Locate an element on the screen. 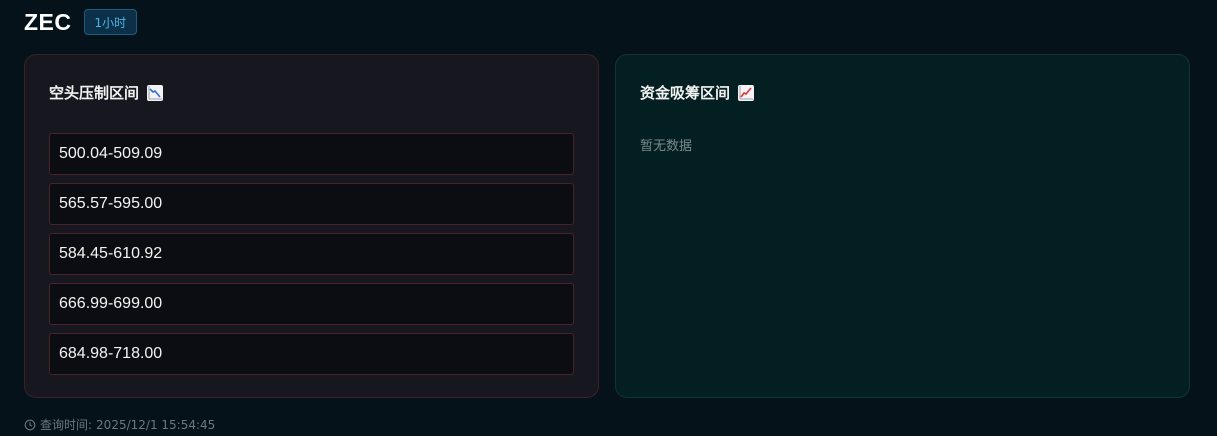 Image resolution: width=1217 pixels, height=436 pixels. symbol-title: ZEC is located at coordinates (48, 21).